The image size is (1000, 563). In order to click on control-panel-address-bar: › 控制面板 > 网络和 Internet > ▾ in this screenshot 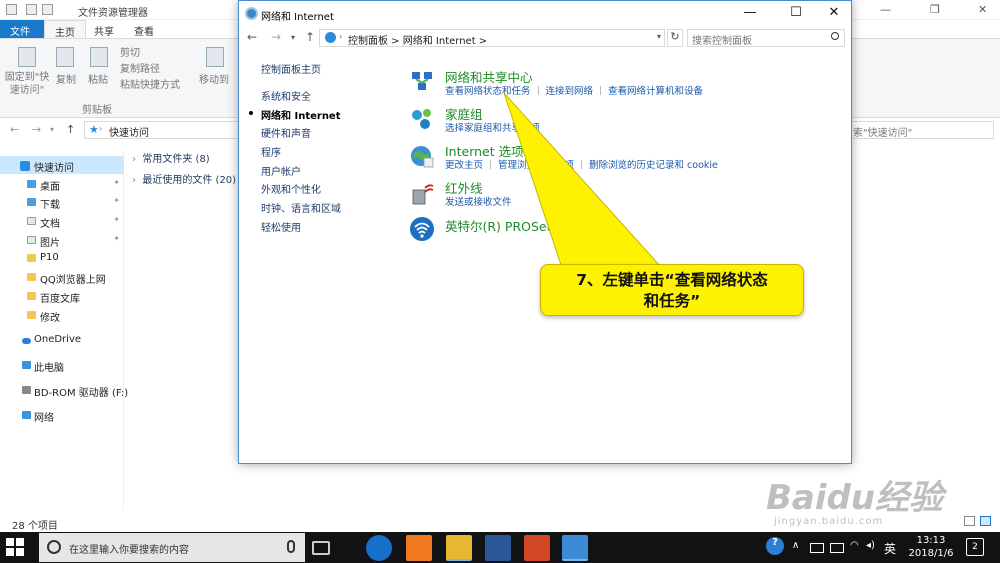, I will do `click(492, 38)`.